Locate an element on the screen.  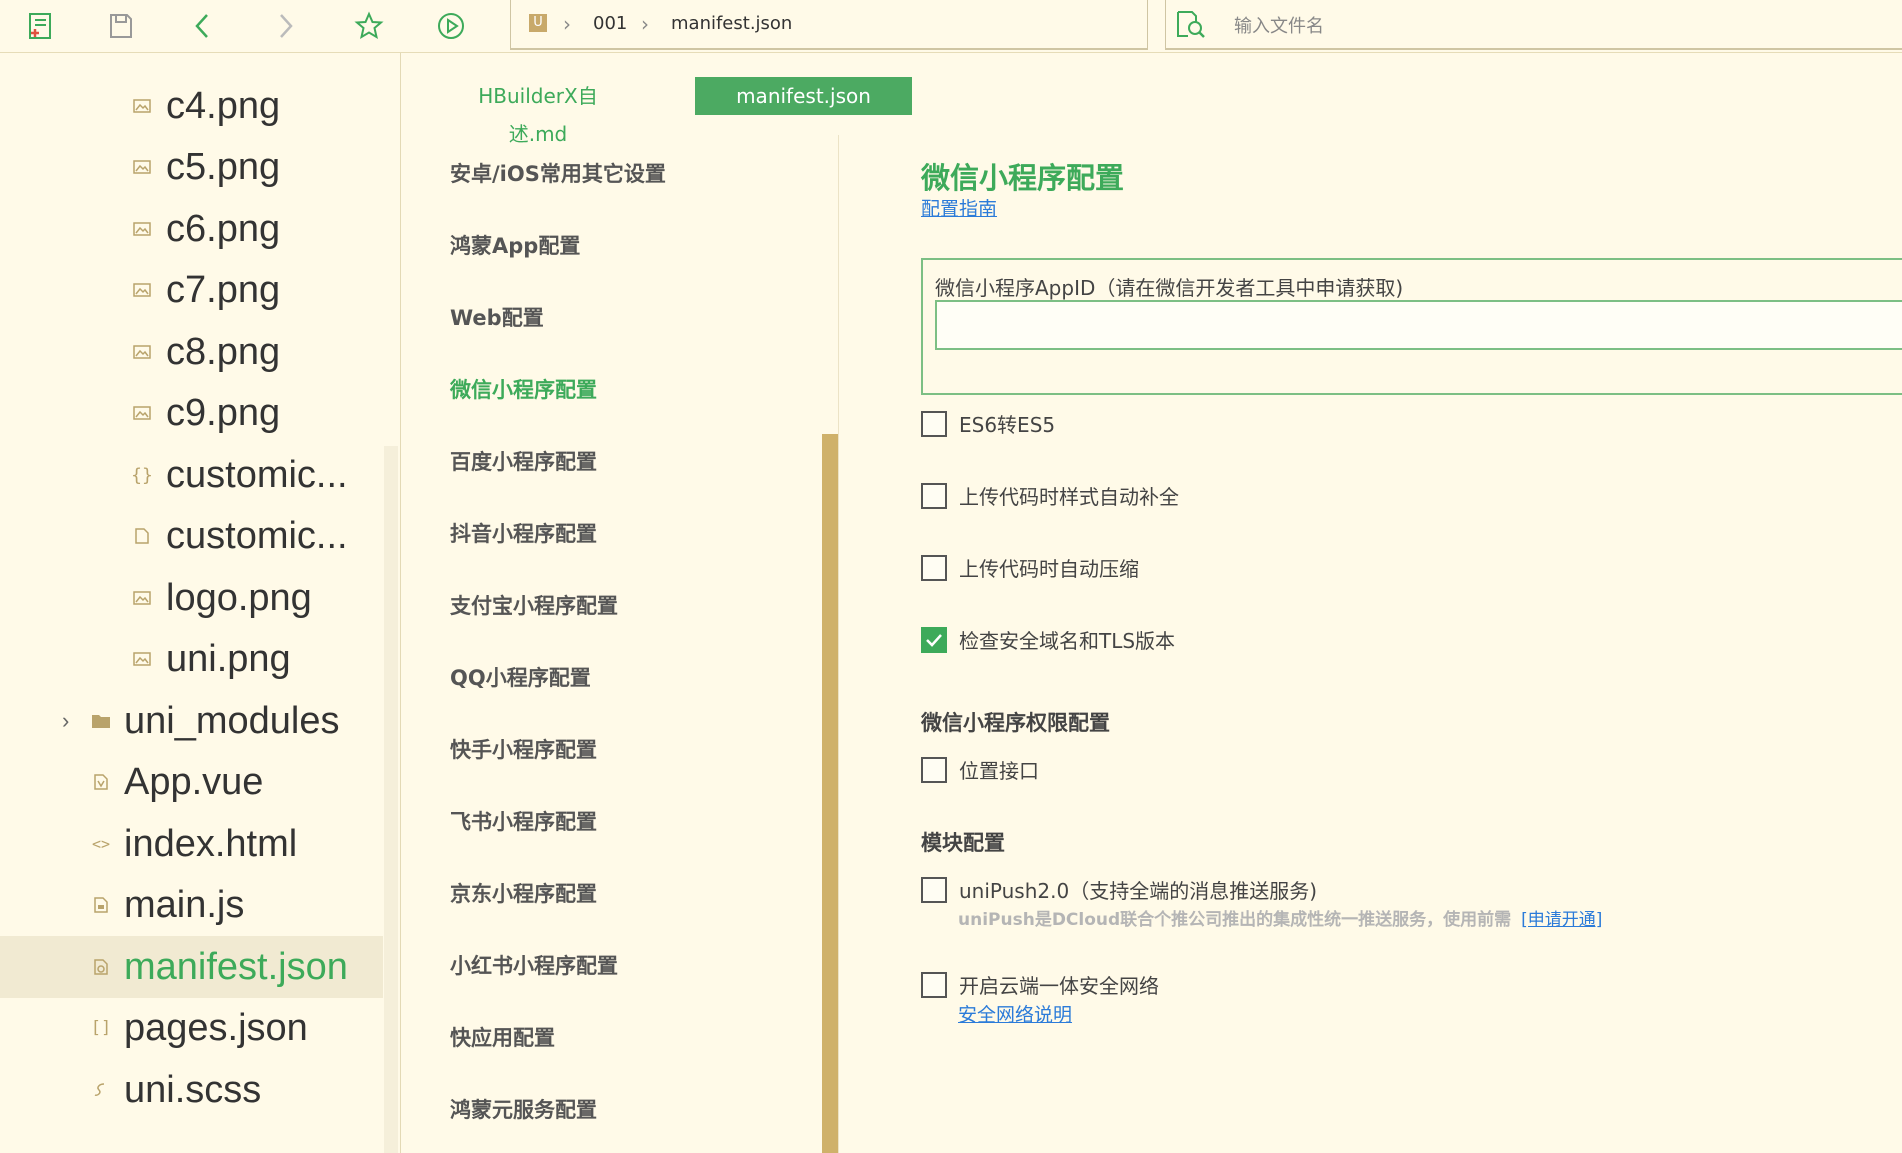
nav-item-baidu: 百度小程序配置 is located at coordinates (523, 461).